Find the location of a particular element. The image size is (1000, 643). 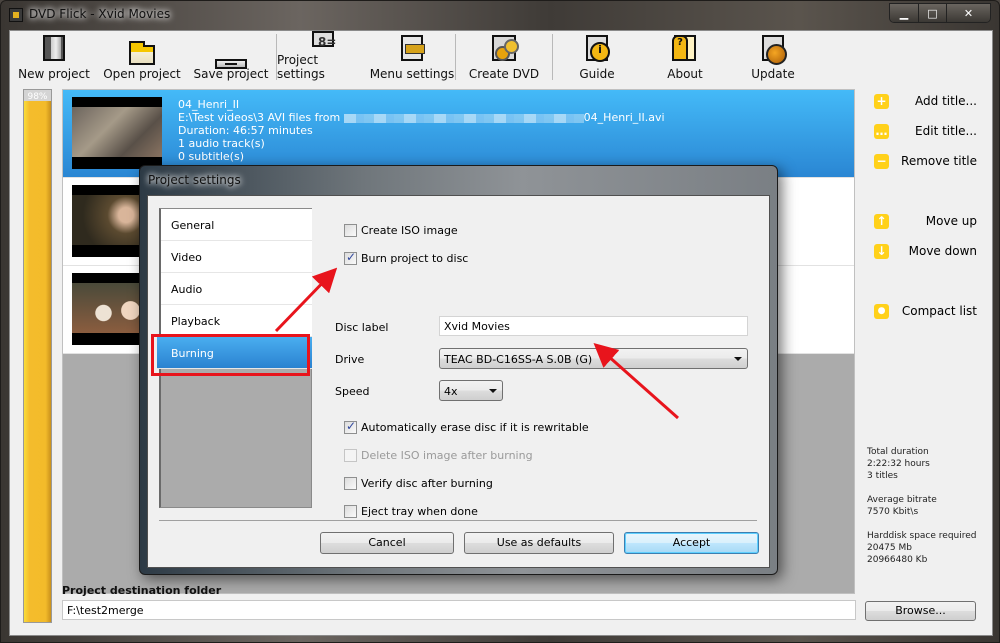

plus-icon: + is located at coordinates (881, 101).